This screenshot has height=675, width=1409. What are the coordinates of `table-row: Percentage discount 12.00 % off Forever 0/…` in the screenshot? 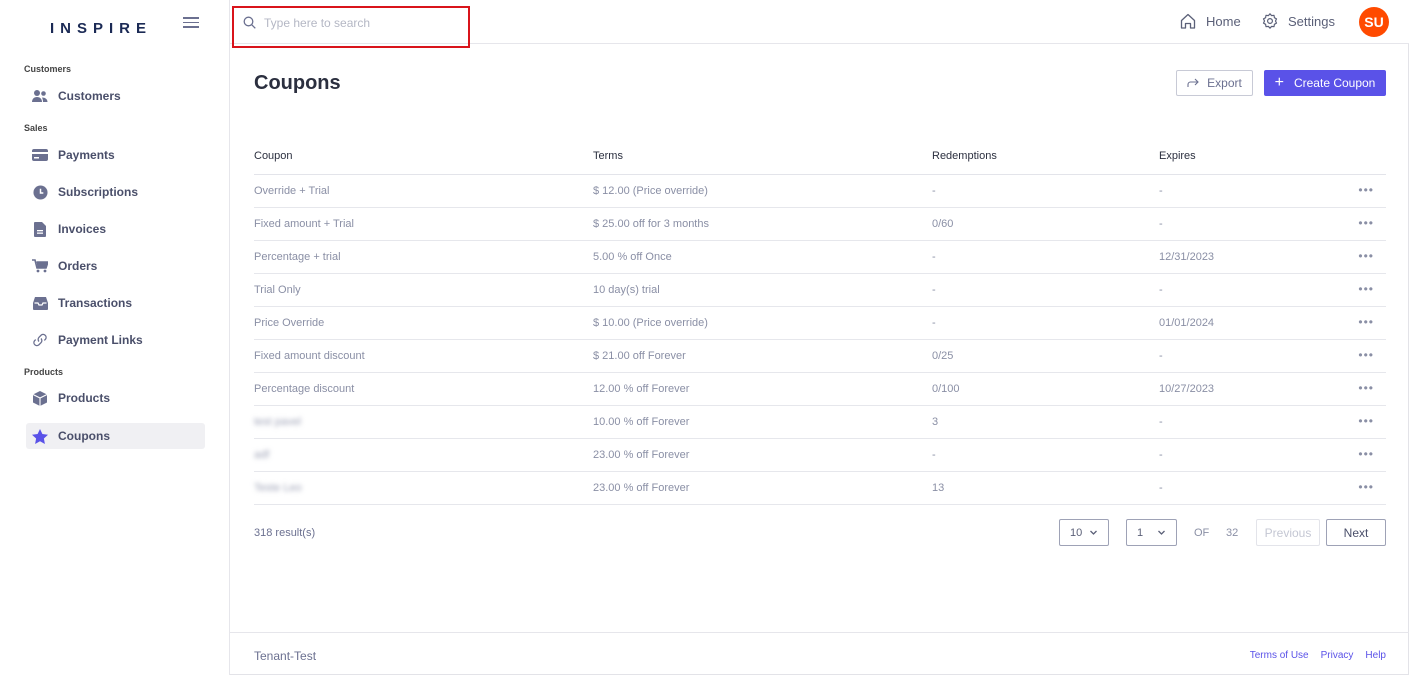 It's located at (820, 389).